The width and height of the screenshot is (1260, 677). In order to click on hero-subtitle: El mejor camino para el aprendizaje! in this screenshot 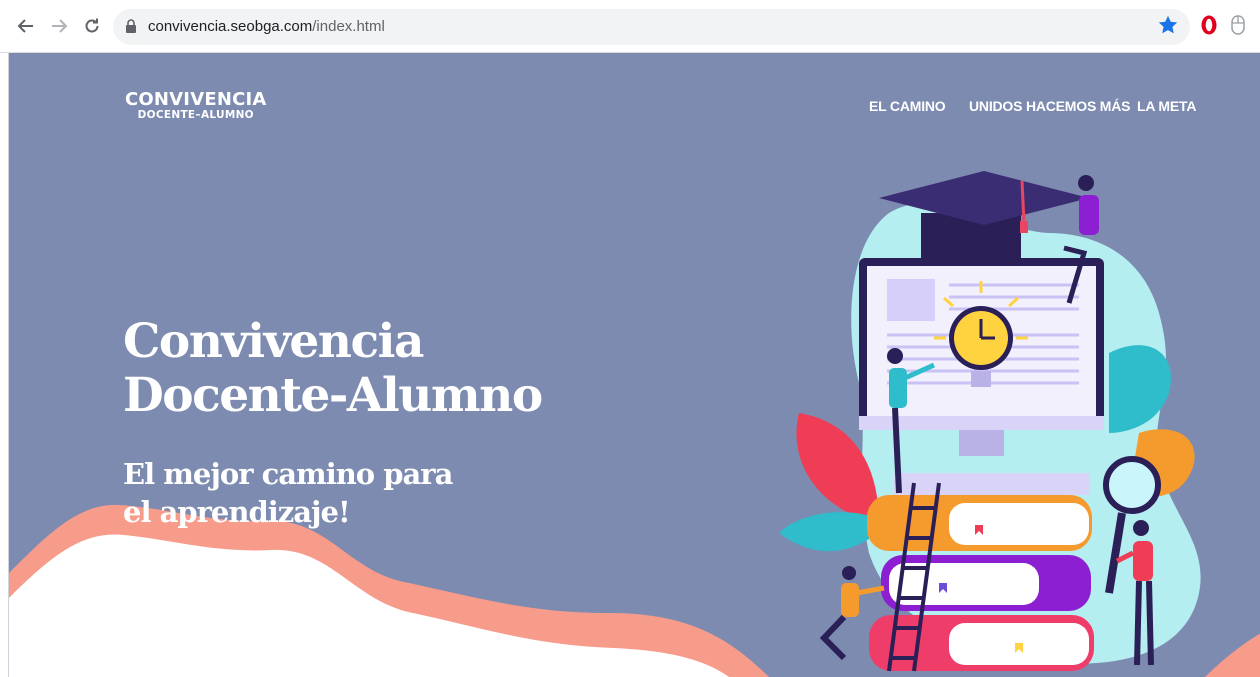, I will do `click(288, 493)`.